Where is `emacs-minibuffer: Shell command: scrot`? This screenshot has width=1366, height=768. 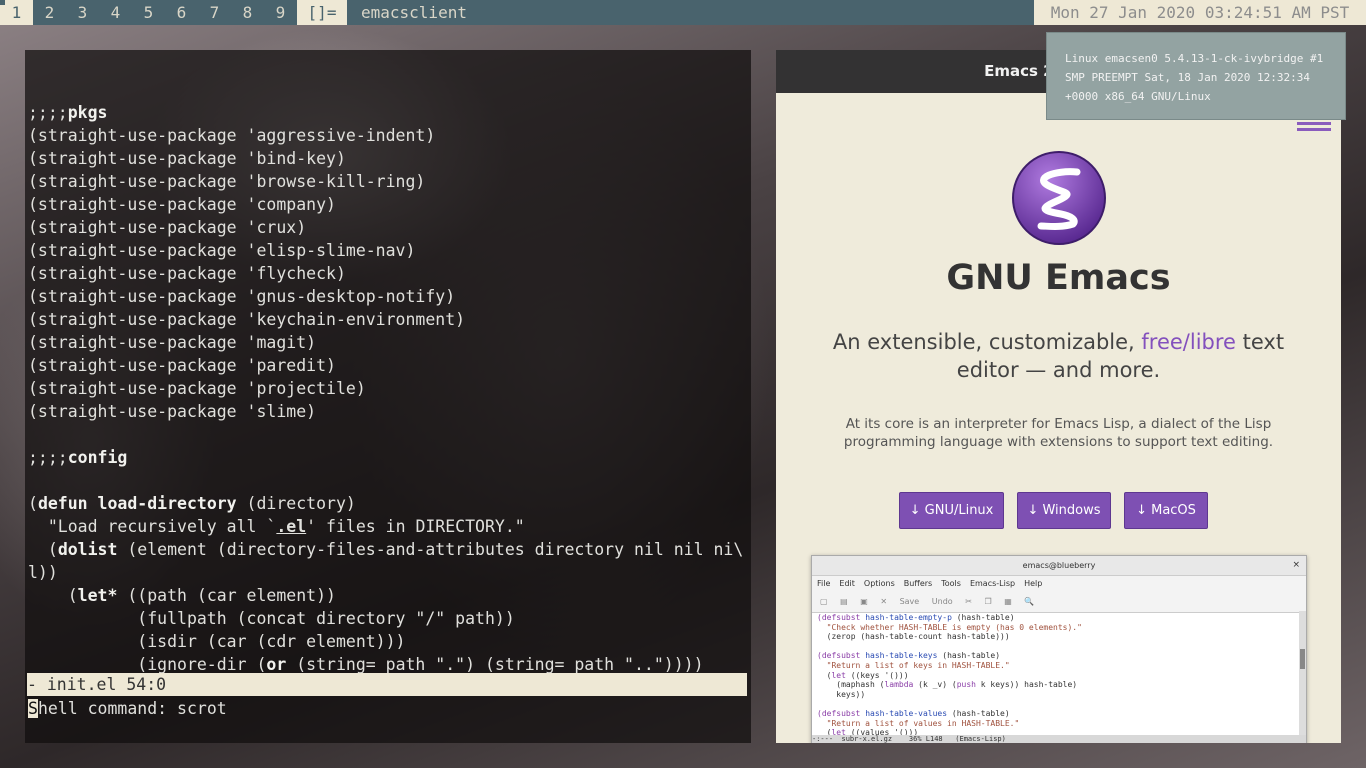
emacs-minibuffer: Shell command: scrot is located at coordinates (127, 708).